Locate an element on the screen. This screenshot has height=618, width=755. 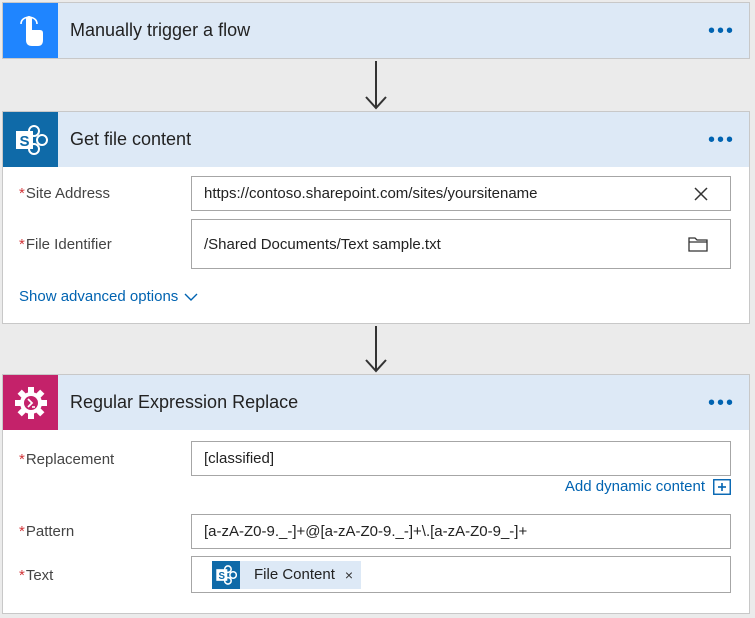
advanced-options-row: Show advanced options is located at coordinates (376, 297).